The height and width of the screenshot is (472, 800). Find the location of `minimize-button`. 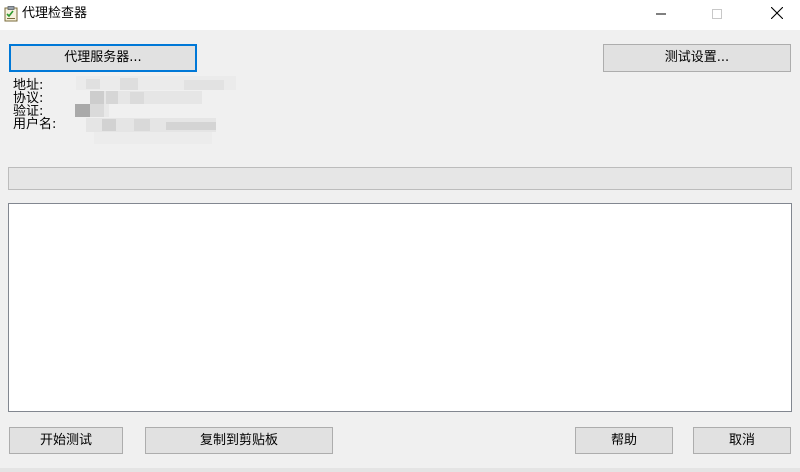

minimize-button is located at coordinates (661, 15).